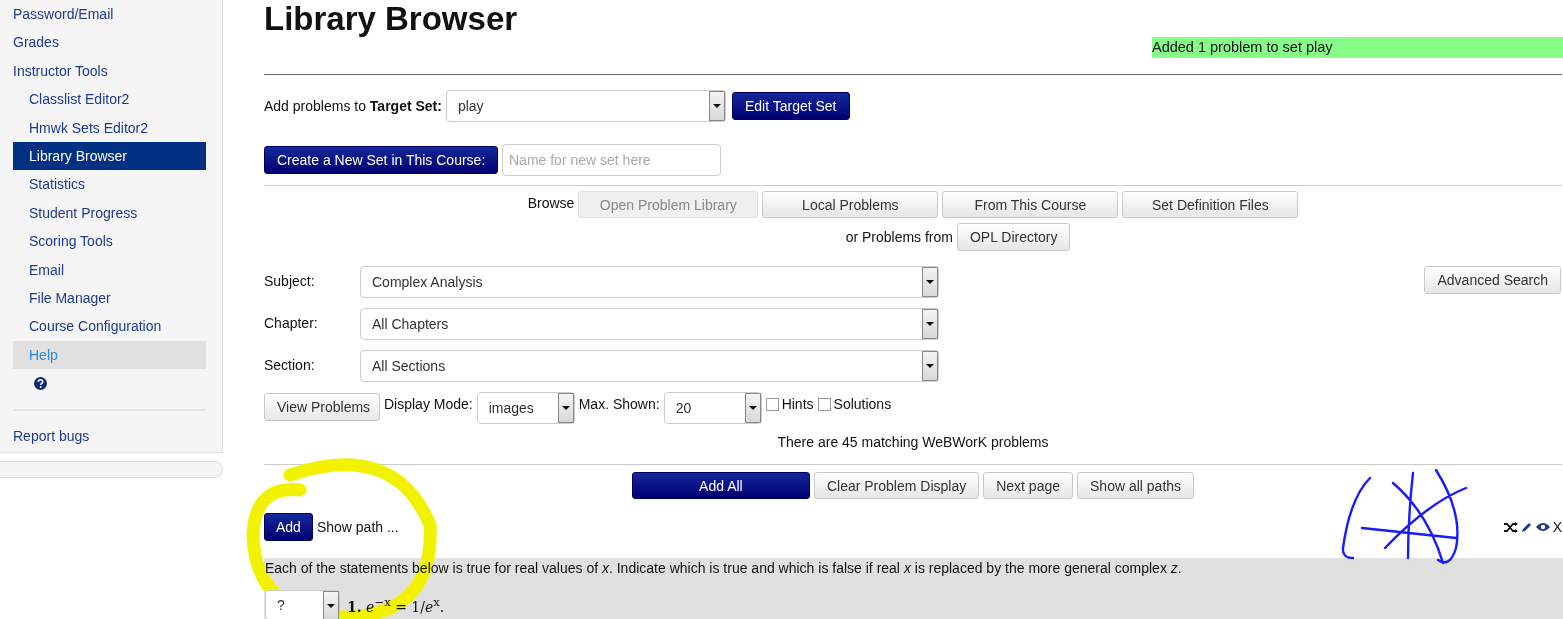 This screenshot has height=619, width=1563. What do you see at coordinates (291, 322) in the screenshot?
I see `filter-label: Chapter:` at bounding box center [291, 322].